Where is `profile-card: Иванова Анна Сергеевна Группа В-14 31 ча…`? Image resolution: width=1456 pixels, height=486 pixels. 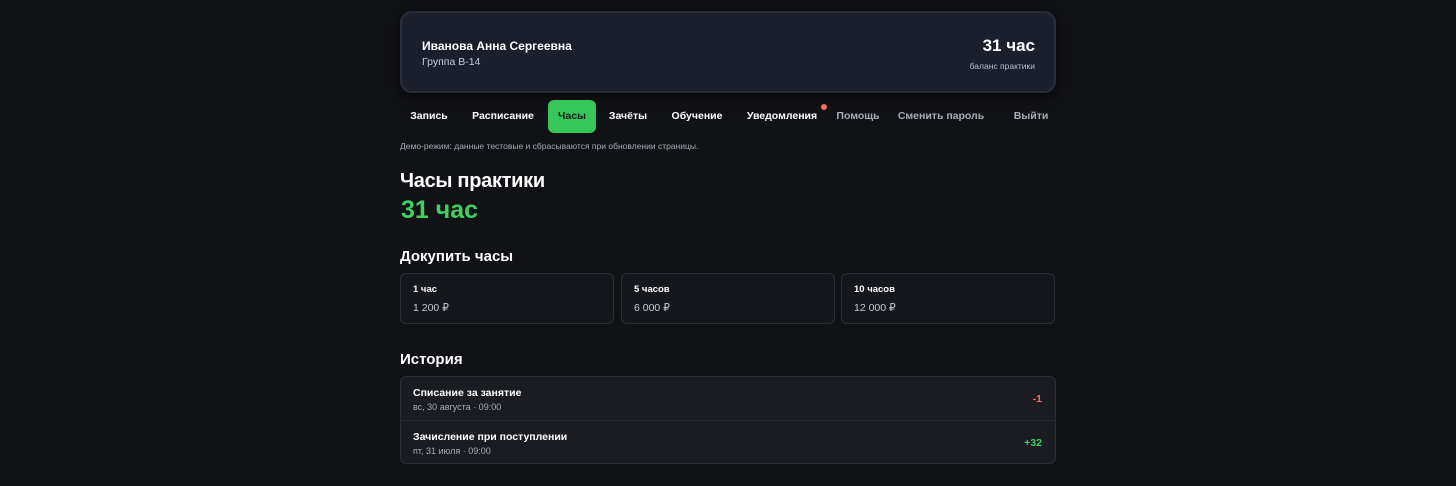 profile-card: Иванова Анна Сергеевна Группа В-14 31 ча… is located at coordinates (728, 52).